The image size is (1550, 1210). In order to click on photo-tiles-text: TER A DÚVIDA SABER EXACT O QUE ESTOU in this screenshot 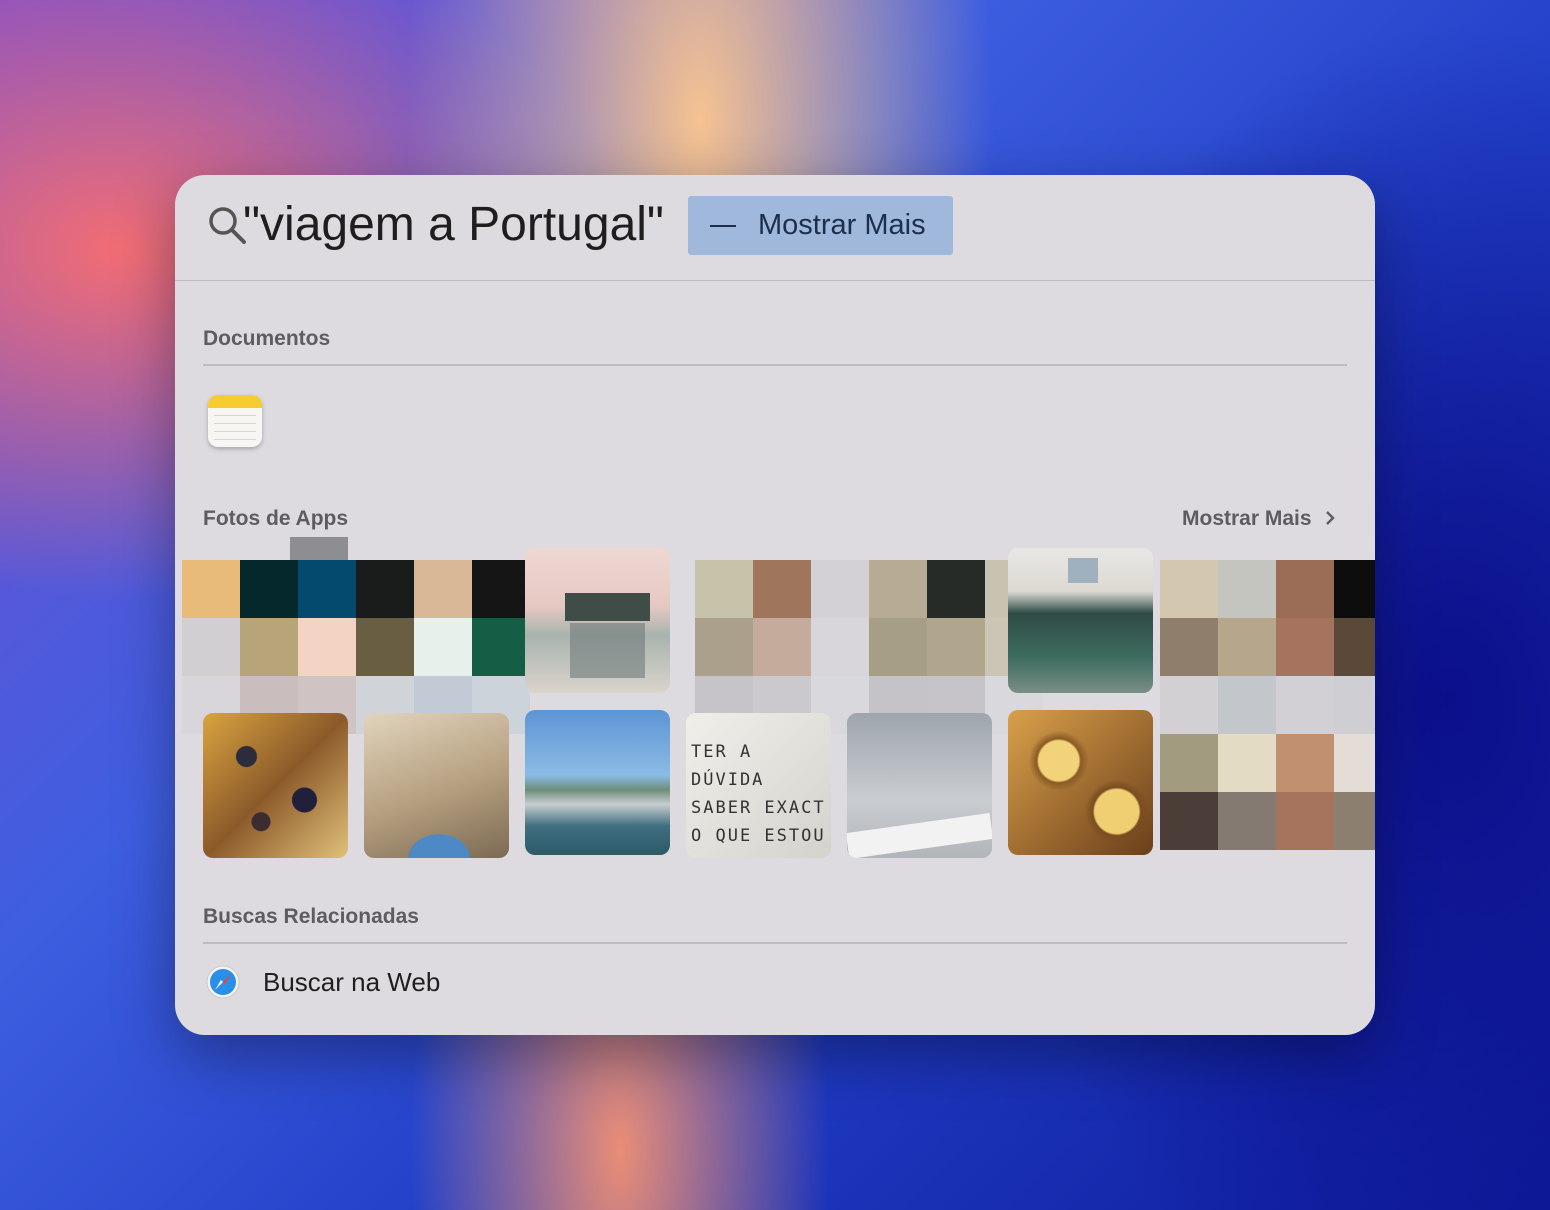, I will do `click(758, 785)`.